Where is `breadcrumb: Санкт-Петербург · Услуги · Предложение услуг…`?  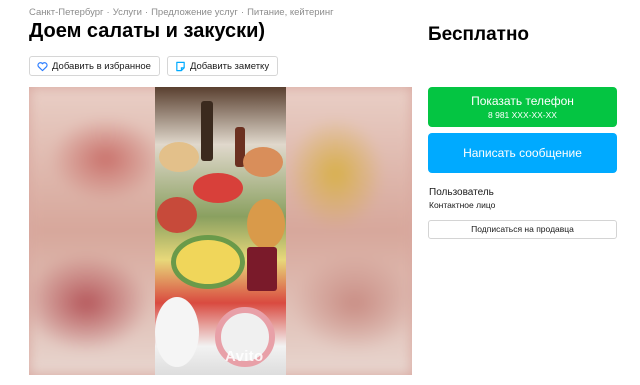
breadcrumb: Санкт-Петербург · Услуги · Предложение услуг… is located at coordinates (181, 12).